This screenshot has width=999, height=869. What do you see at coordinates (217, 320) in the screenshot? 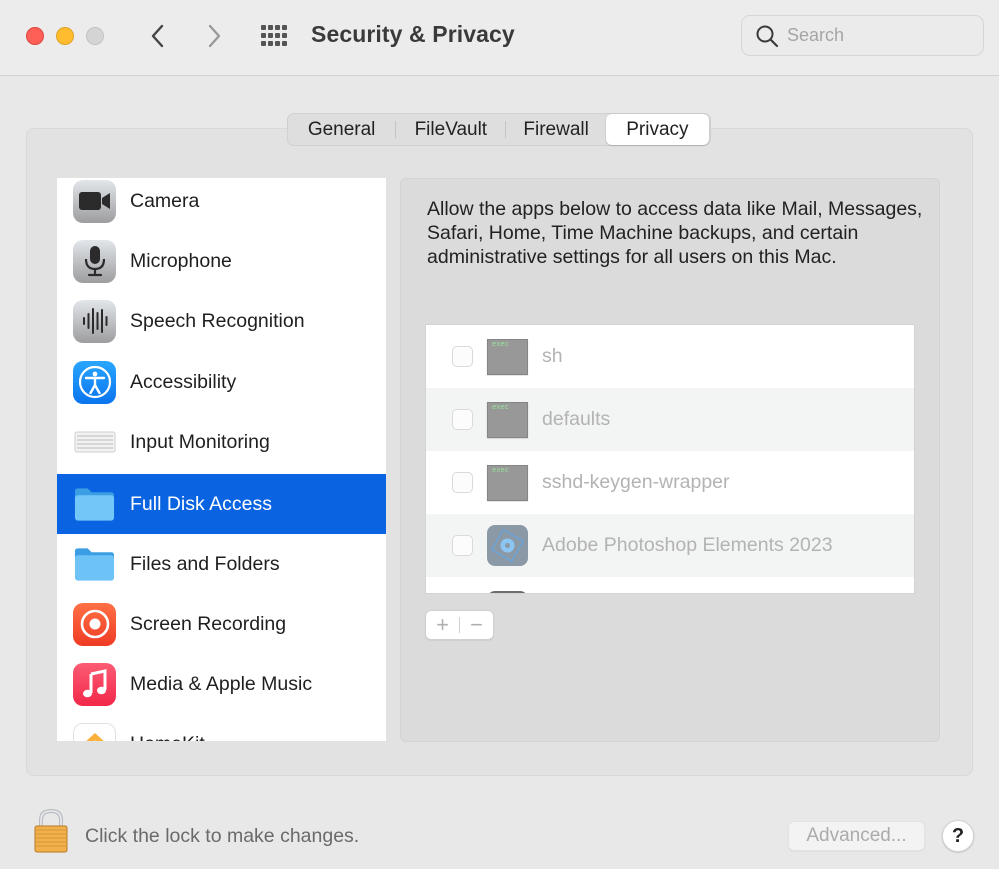
I see `sidebar-item-label: Speech Recognition` at bounding box center [217, 320].